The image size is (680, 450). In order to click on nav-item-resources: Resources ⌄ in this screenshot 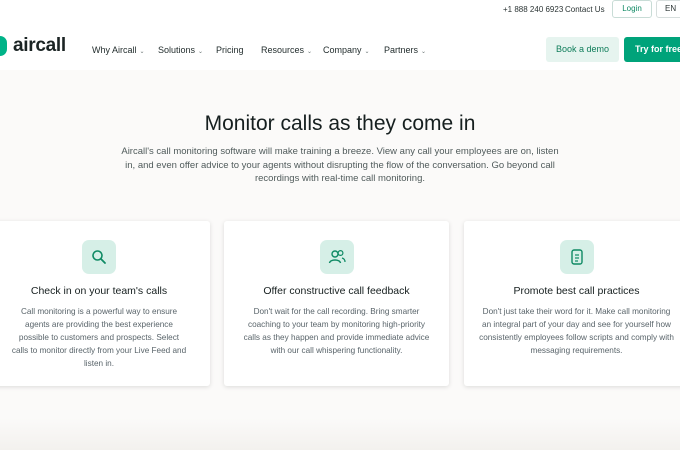, I will do `click(286, 50)`.